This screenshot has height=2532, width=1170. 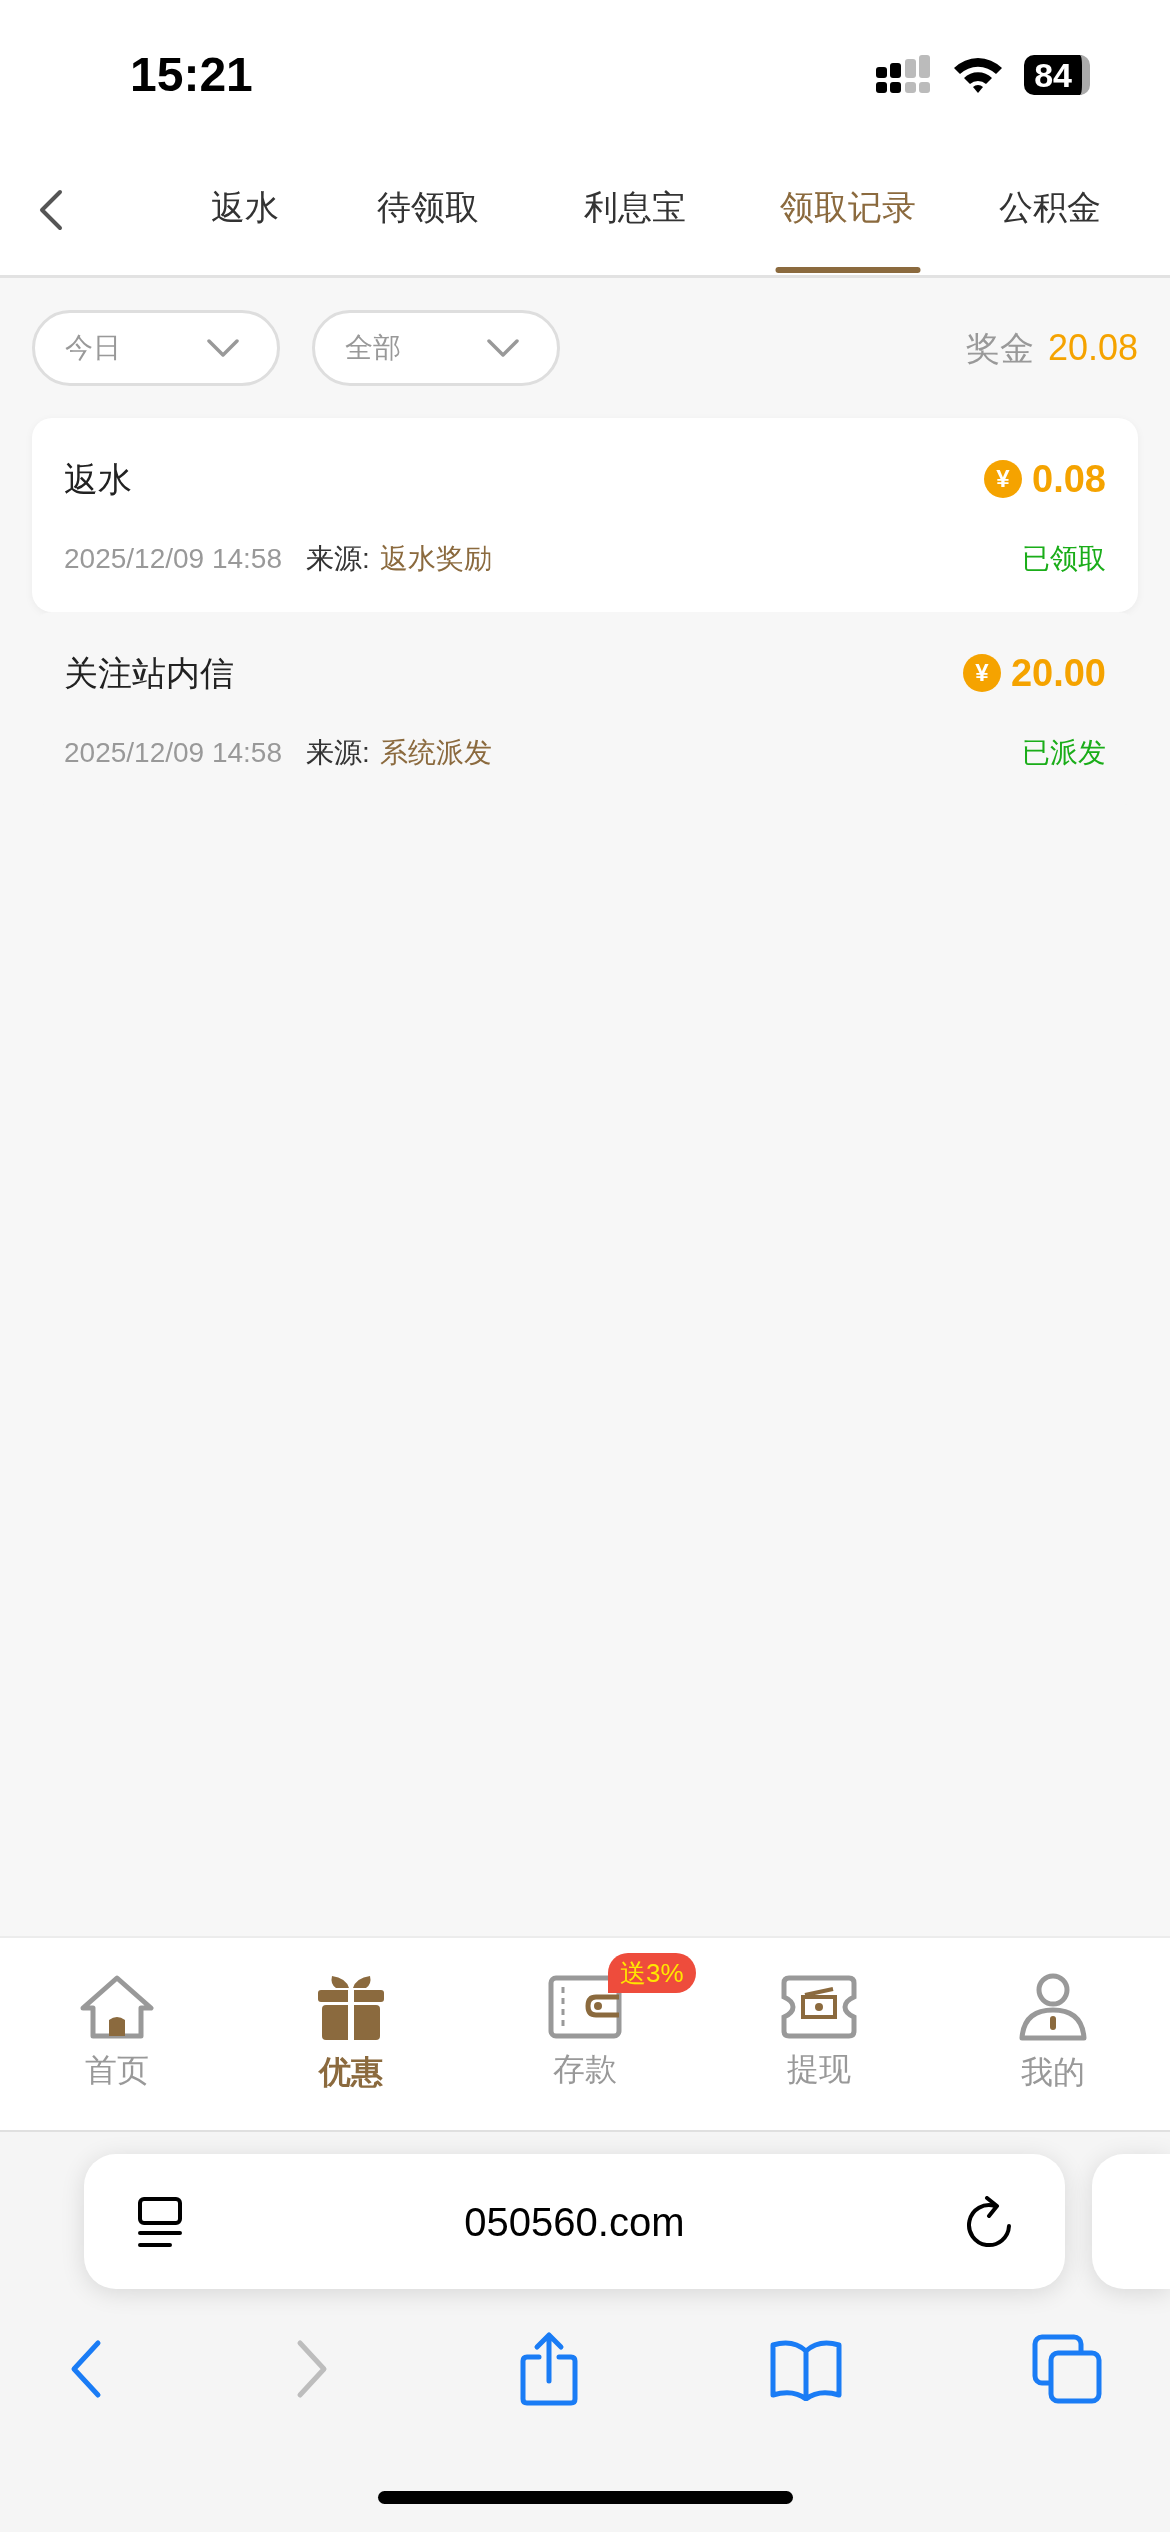 I want to click on bonus-amount: 20.08, so click(x=1092, y=348).